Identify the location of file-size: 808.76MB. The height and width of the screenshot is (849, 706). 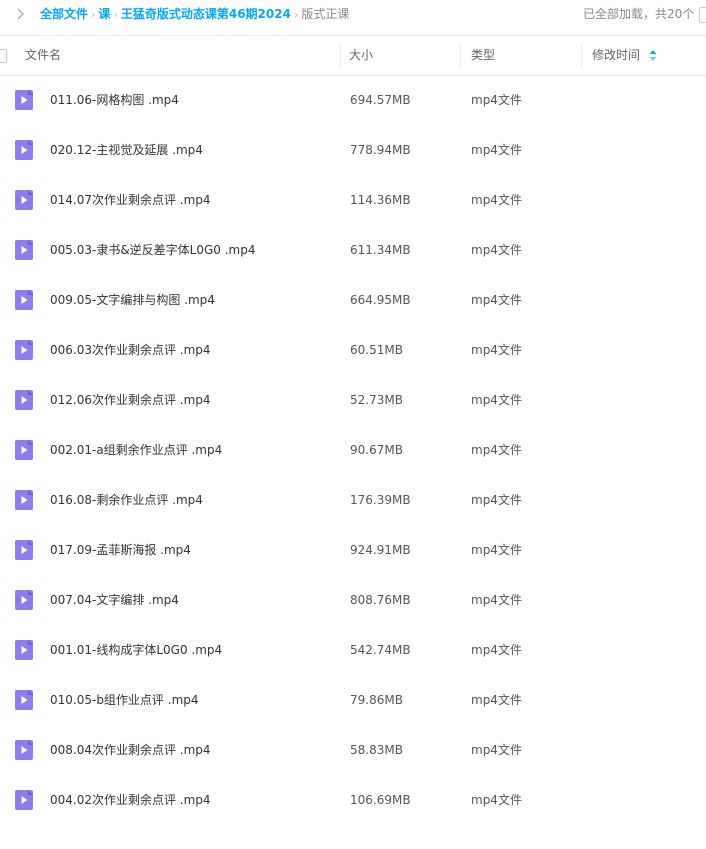
(380, 600).